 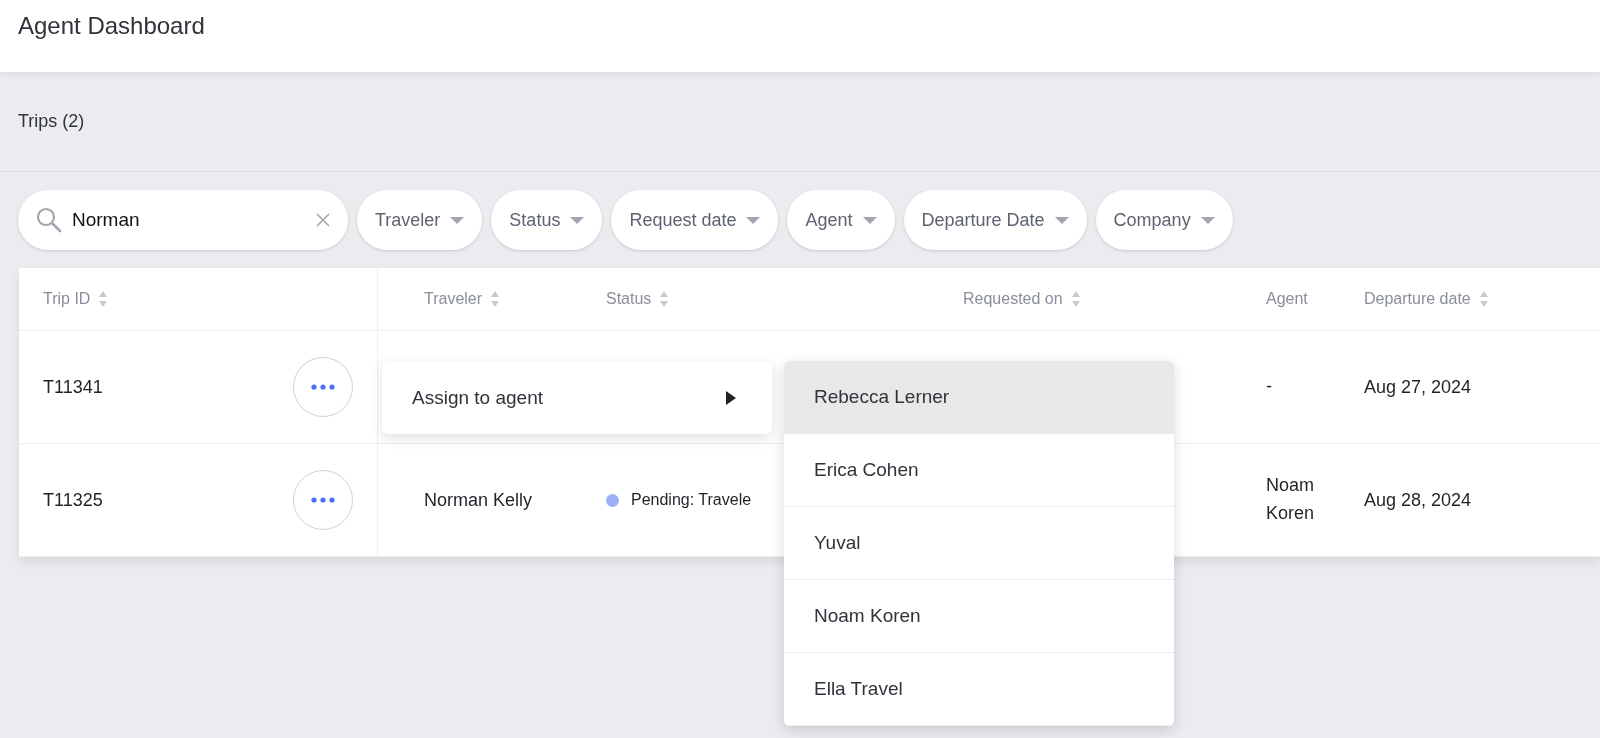 I want to click on search-field: Norman, so click(x=183, y=220).